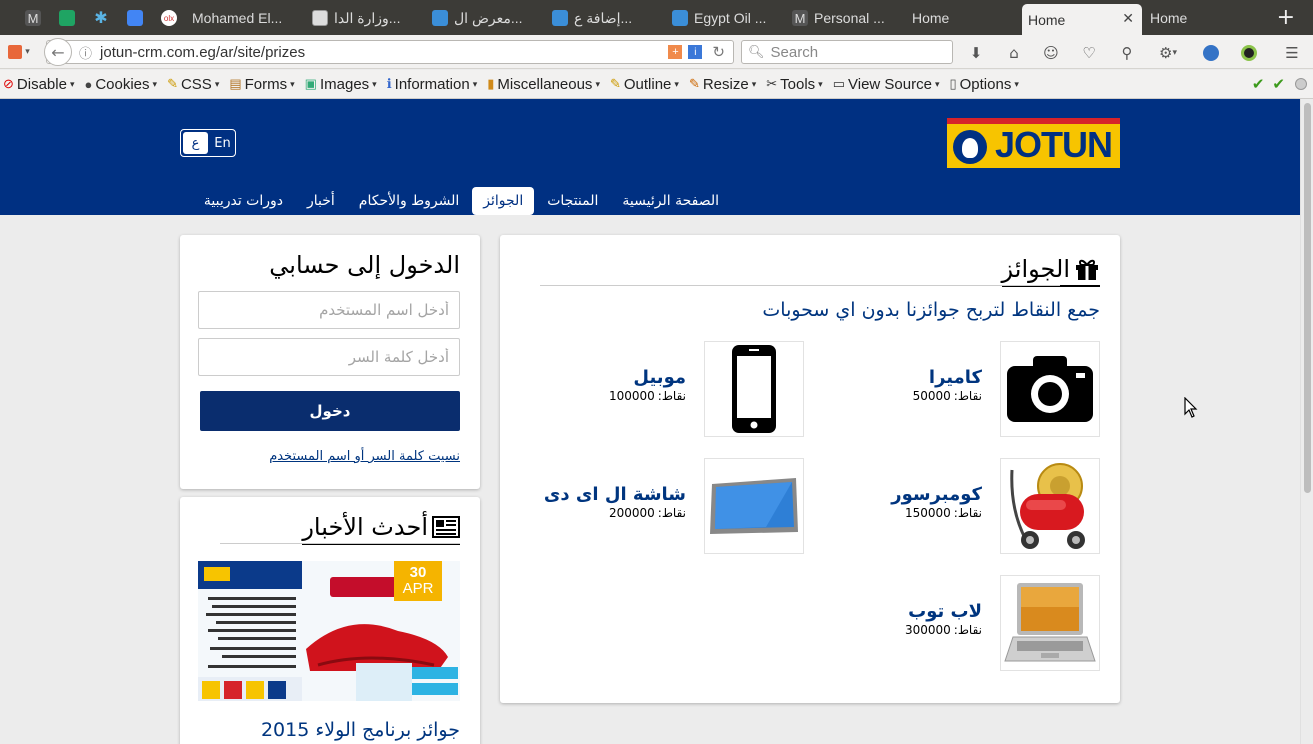  Describe the element at coordinates (950, 624) in the screenshot. I see `prize-item: لاب توب نقاط: 300000` at that location.